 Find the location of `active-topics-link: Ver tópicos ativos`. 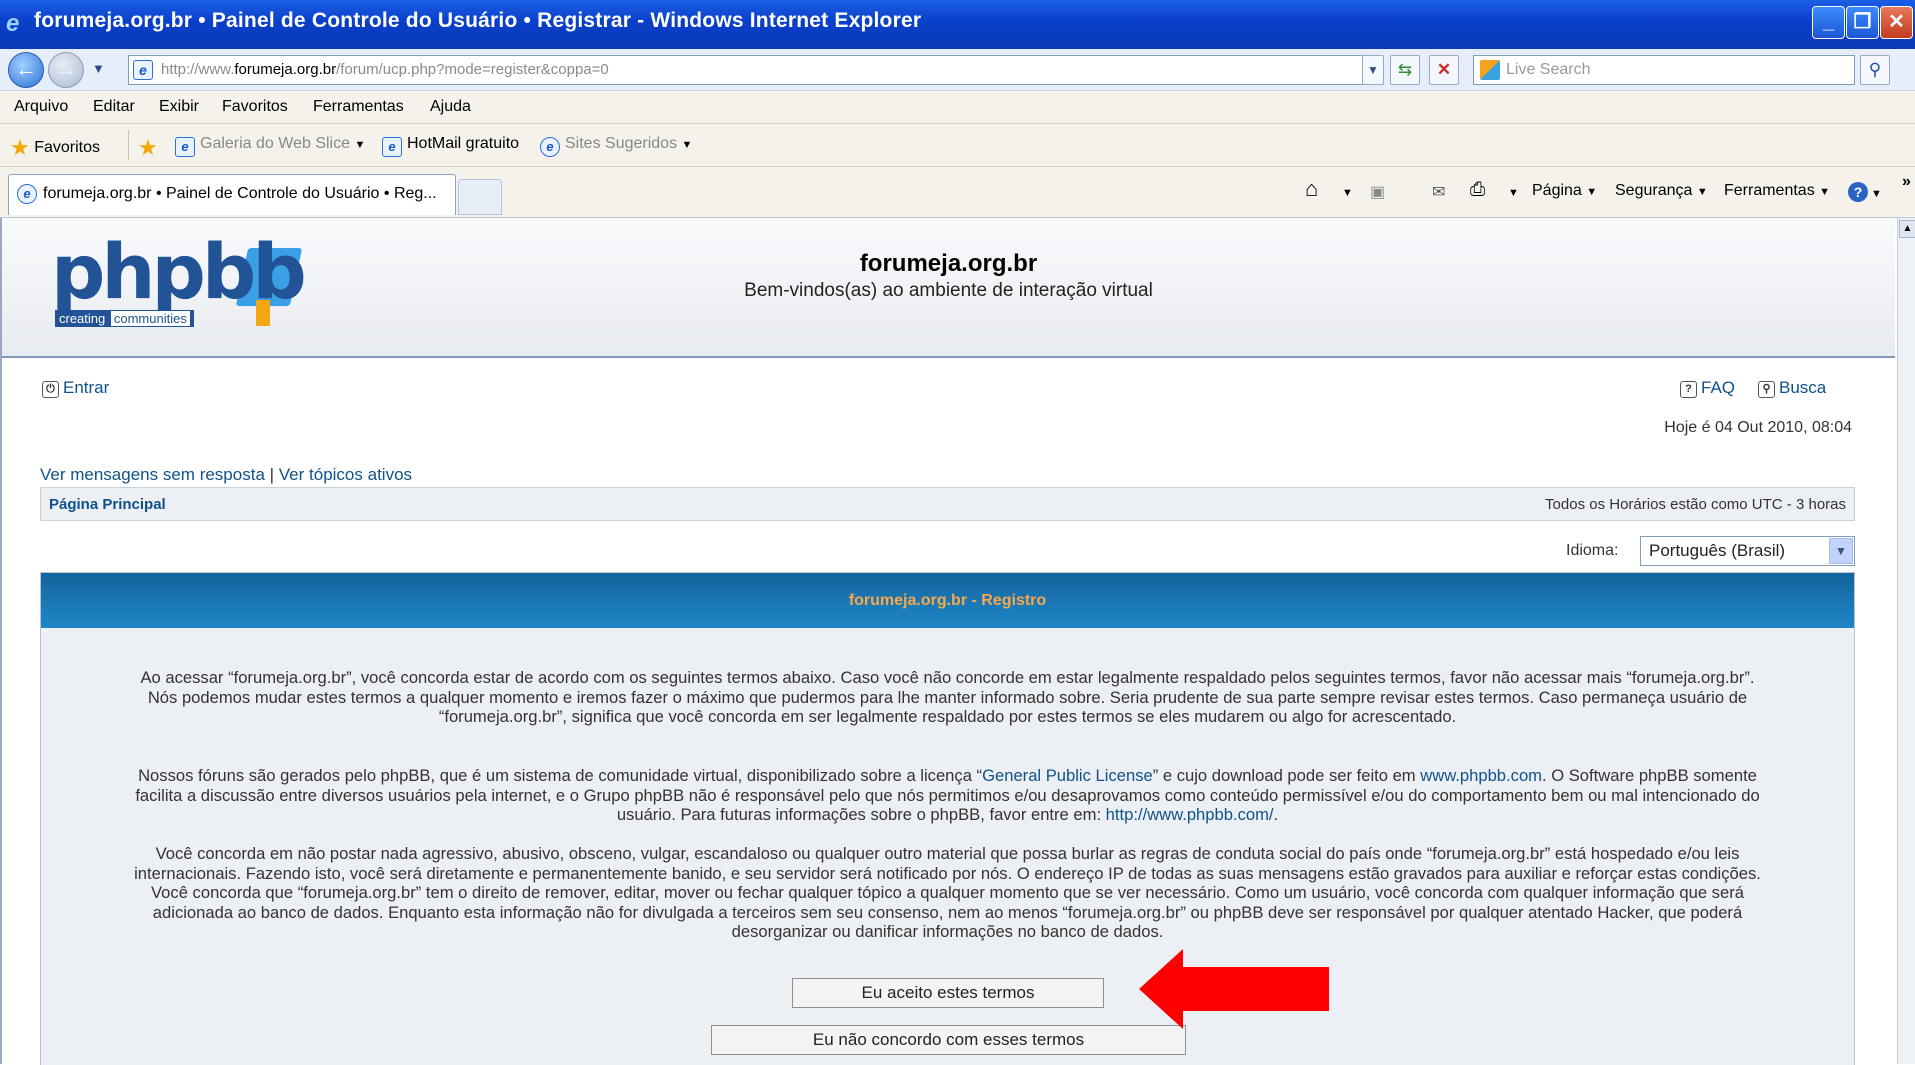

active-topics-link: Ver tópicos ativos is located at coordinates (345, 474).